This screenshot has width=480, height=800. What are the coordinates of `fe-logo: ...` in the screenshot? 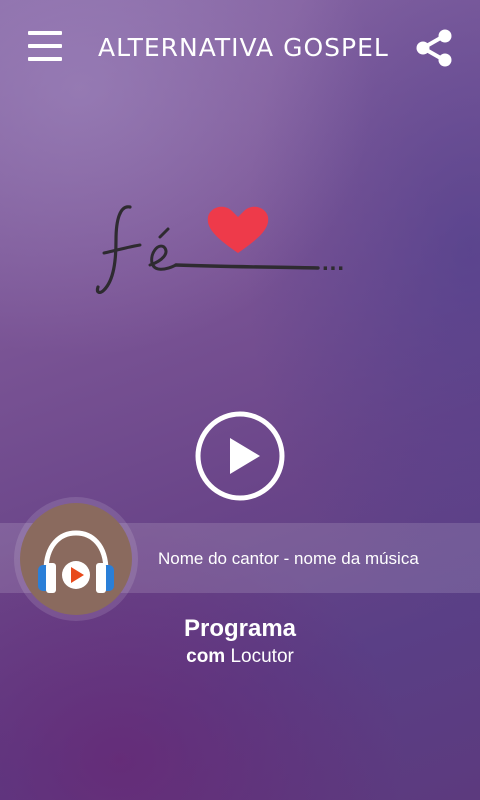 It's located at (235, 250).